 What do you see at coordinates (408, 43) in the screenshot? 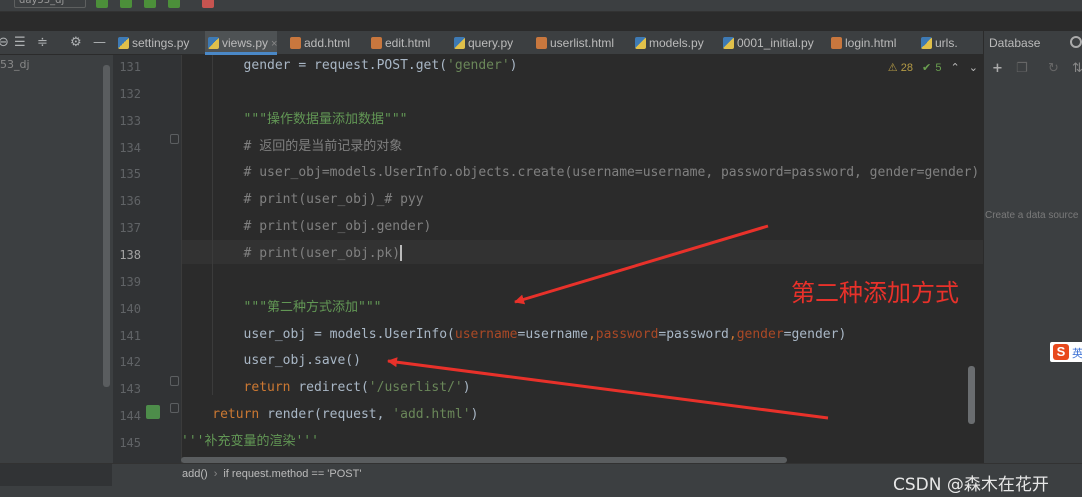
I see `tab-label: edit.html` at bounding box center [408, 43].